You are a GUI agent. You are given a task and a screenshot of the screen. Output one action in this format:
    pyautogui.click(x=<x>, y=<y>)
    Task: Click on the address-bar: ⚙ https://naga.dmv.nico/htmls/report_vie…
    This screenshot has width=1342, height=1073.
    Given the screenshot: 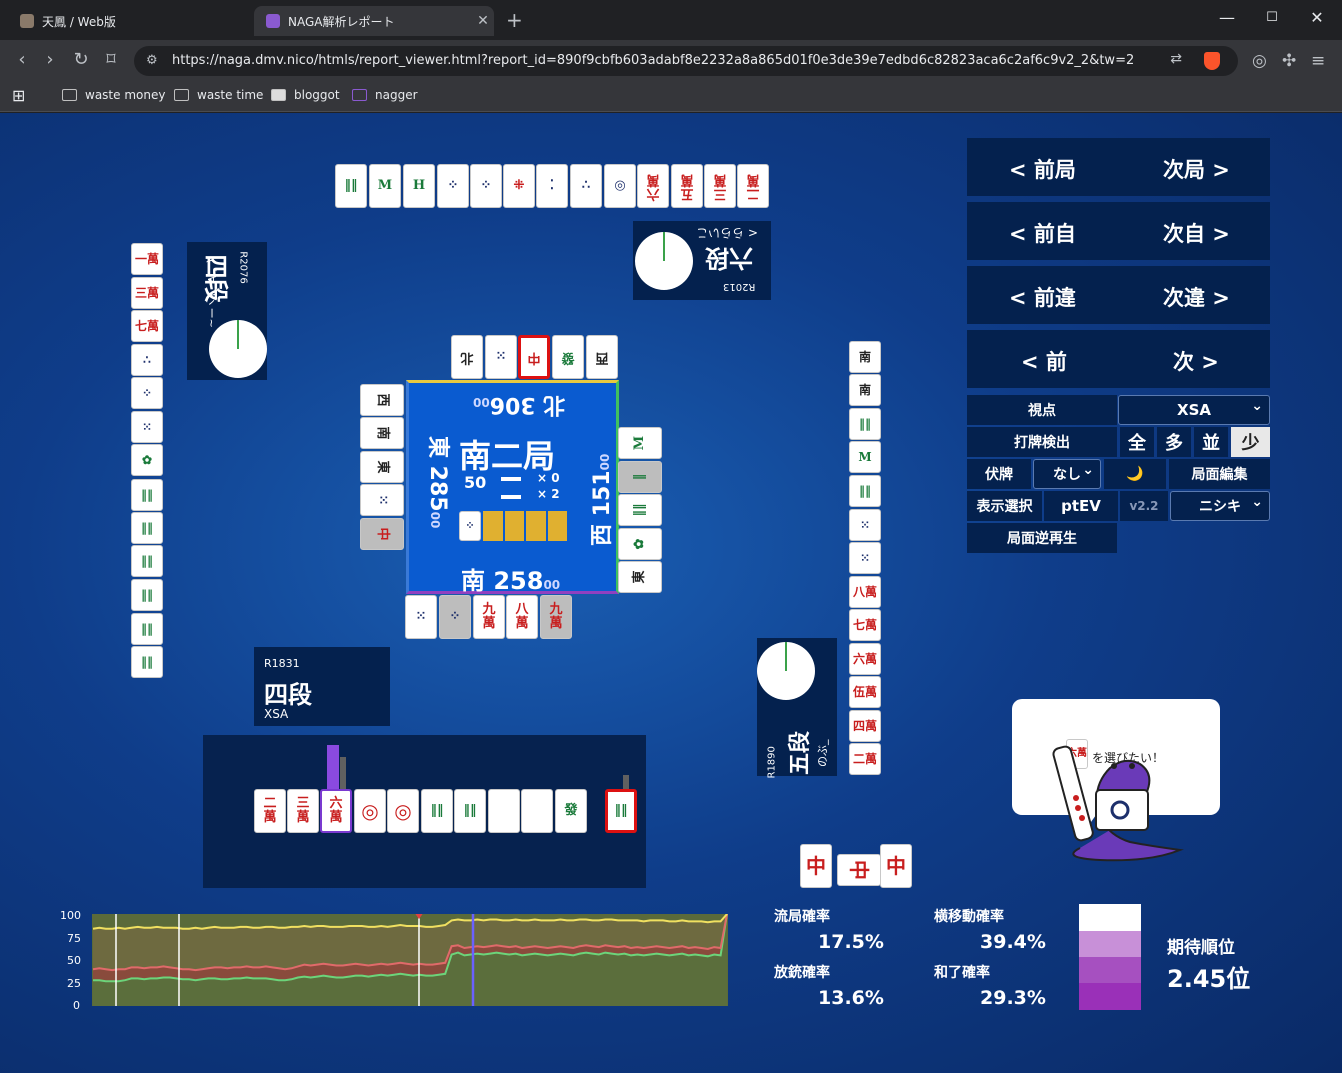 What is the action you would take?
    pyautogui.click(x=686, y=61)
    